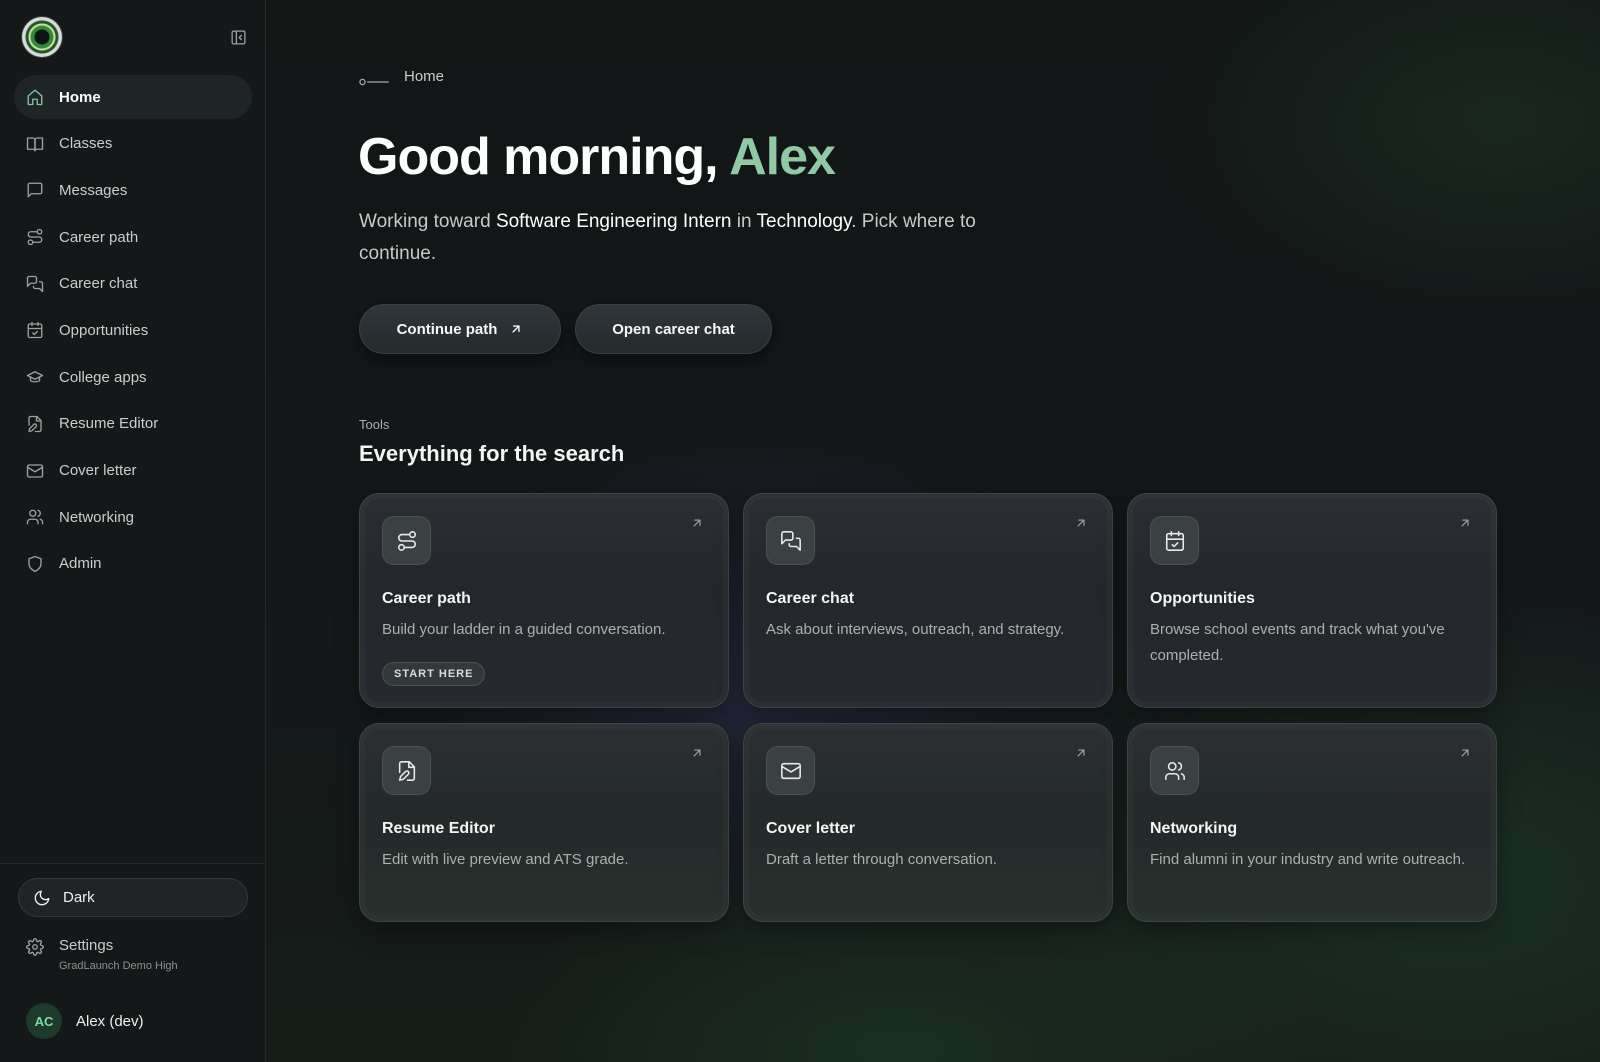 The image size is (1600, 1062). I want to click on sidebar-item-label: Opportunities, so click(104, 330).